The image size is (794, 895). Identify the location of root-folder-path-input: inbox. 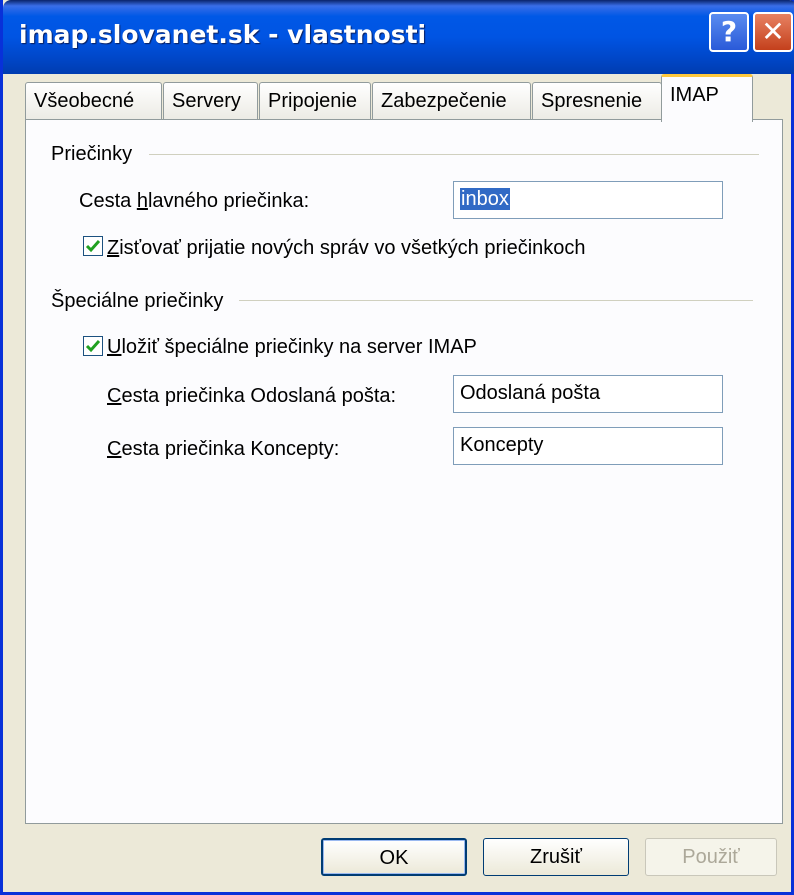
(588, 200).